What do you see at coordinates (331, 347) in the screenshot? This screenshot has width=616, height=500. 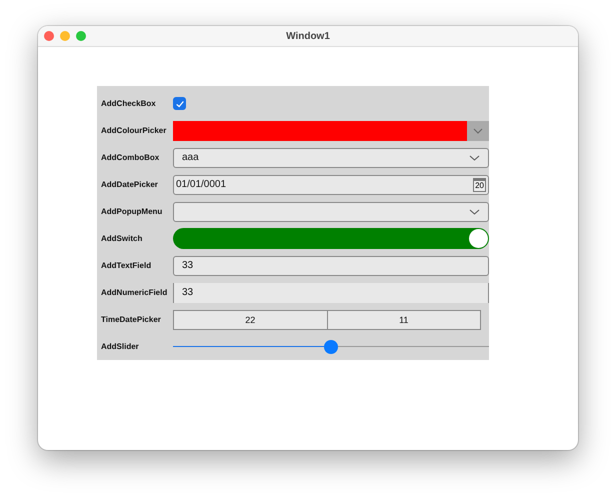 I see `slider` at bounding box center [331, 347].